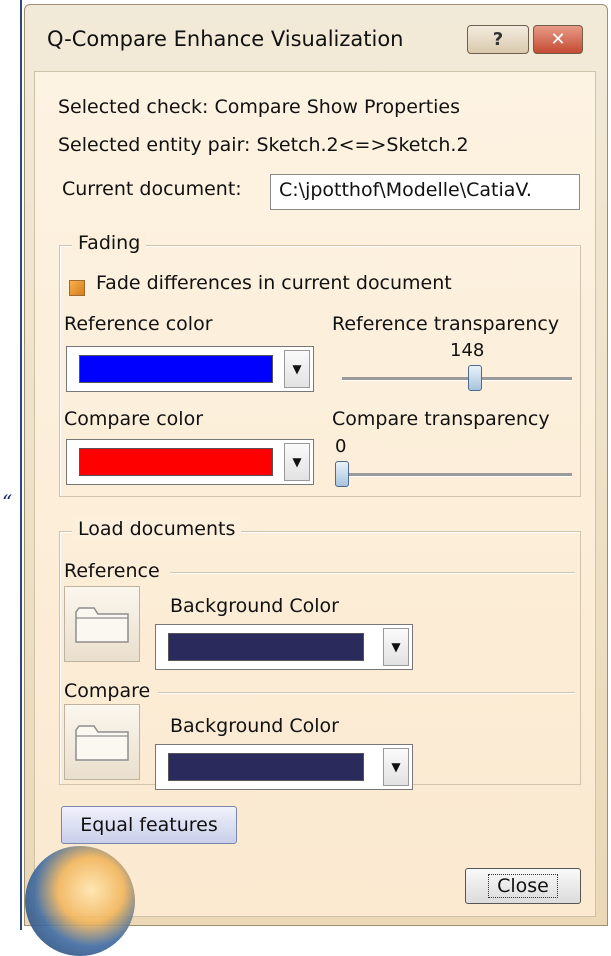 The width and height of the screenshot is (611, 956). What do you see at coordinates (266, 647) in the screenshot?
I see `reference-bg-swatch` at bounding box center [266, 647].